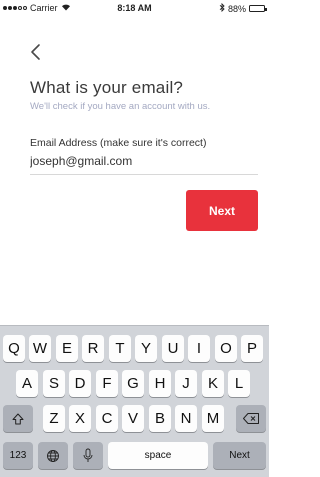 The height and width of the screenshot is (477, 320). What do you see at coordinates (173, 348) in the screenshot?
I see `key-u: U` at bounding box center [173, 348].